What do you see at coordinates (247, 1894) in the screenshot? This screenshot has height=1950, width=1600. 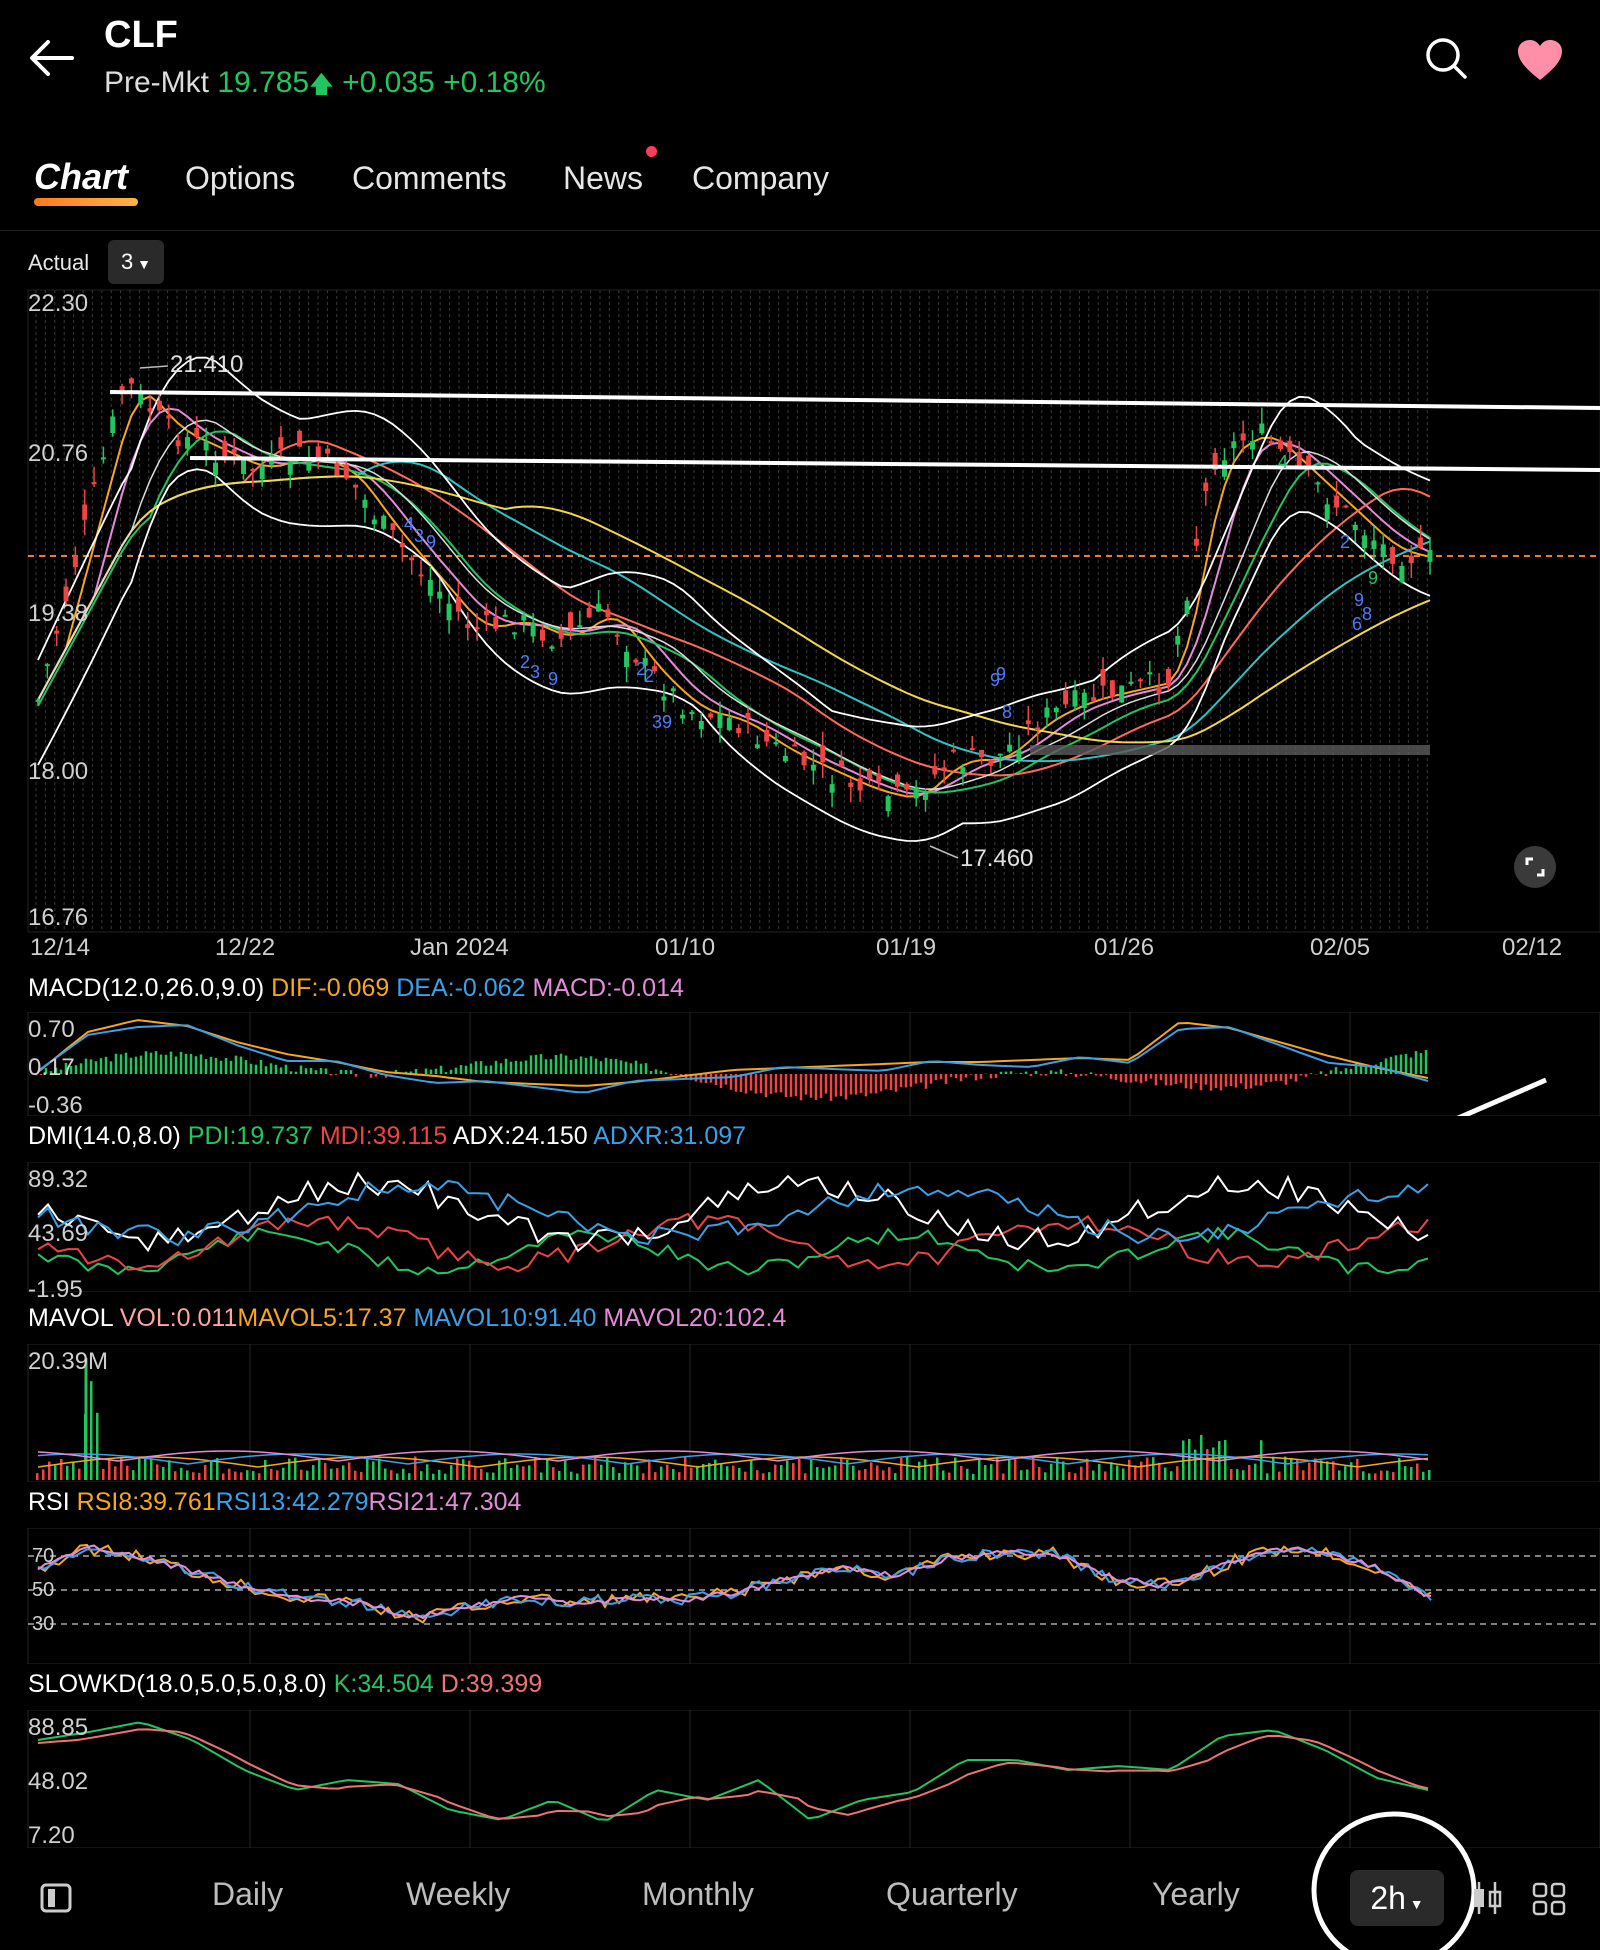 I see `period-daily: Daily` at bounding box center [247, 1894].